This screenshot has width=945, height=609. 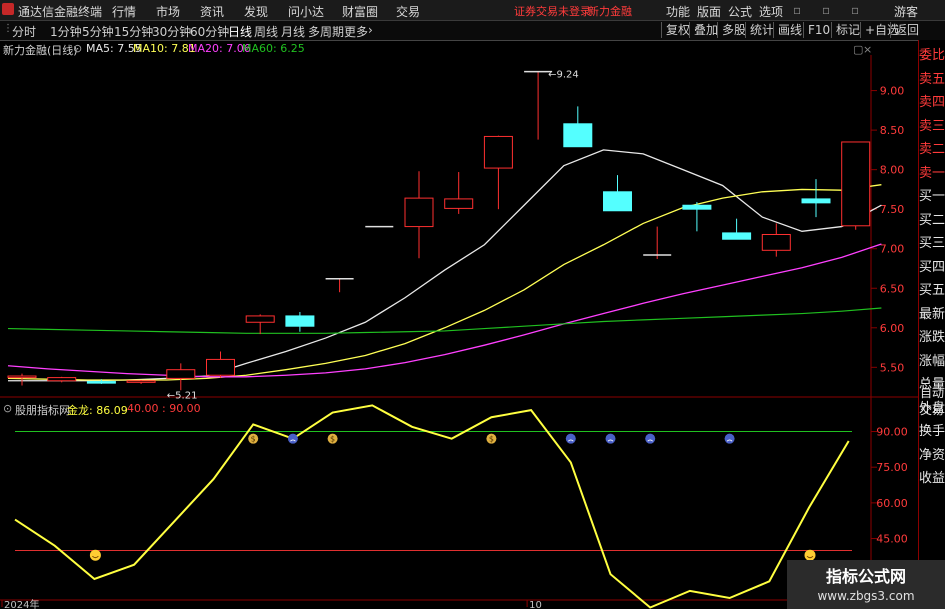 I want to click on side-panel-item: 涨幅, so click(x=932, y=361).